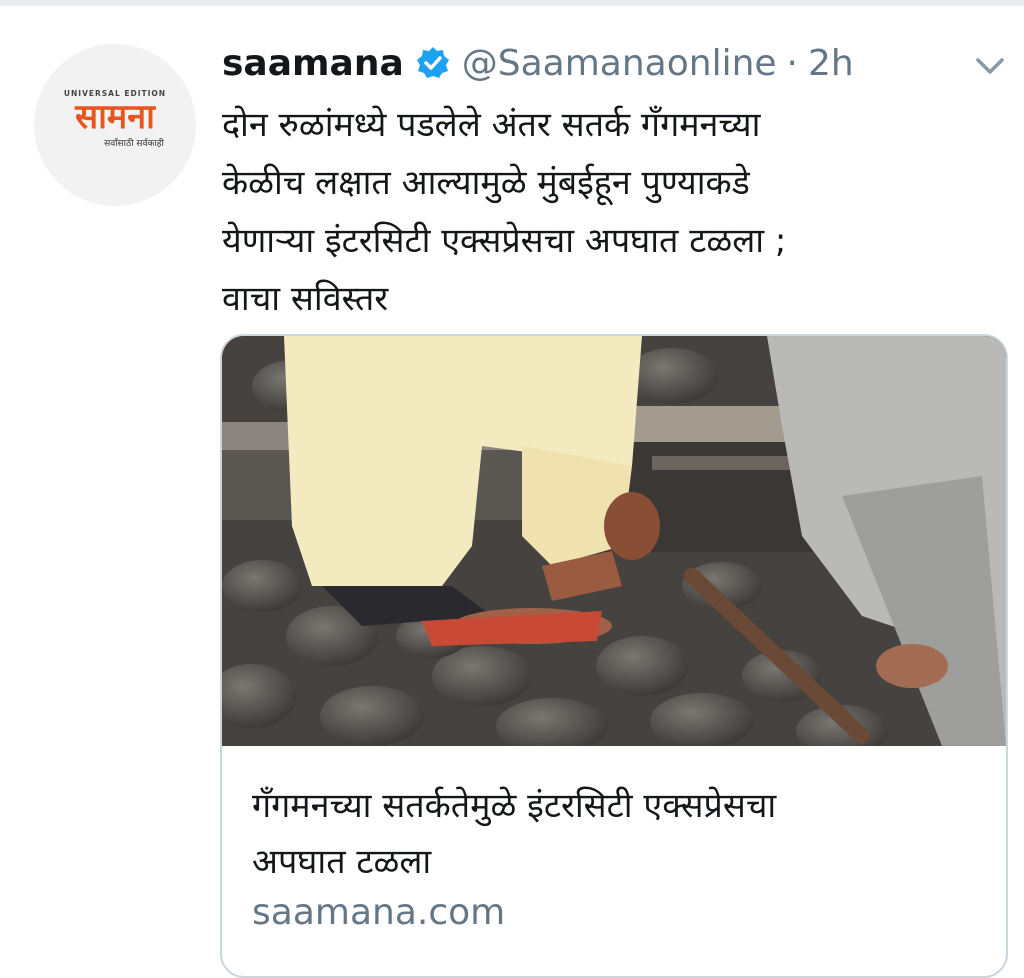 The width and height of the screenshot is (1024, 978). Describe the element at coordinates (342, 862) in the screenshot. I see `card-title-line: अपघात टळला` at that location.